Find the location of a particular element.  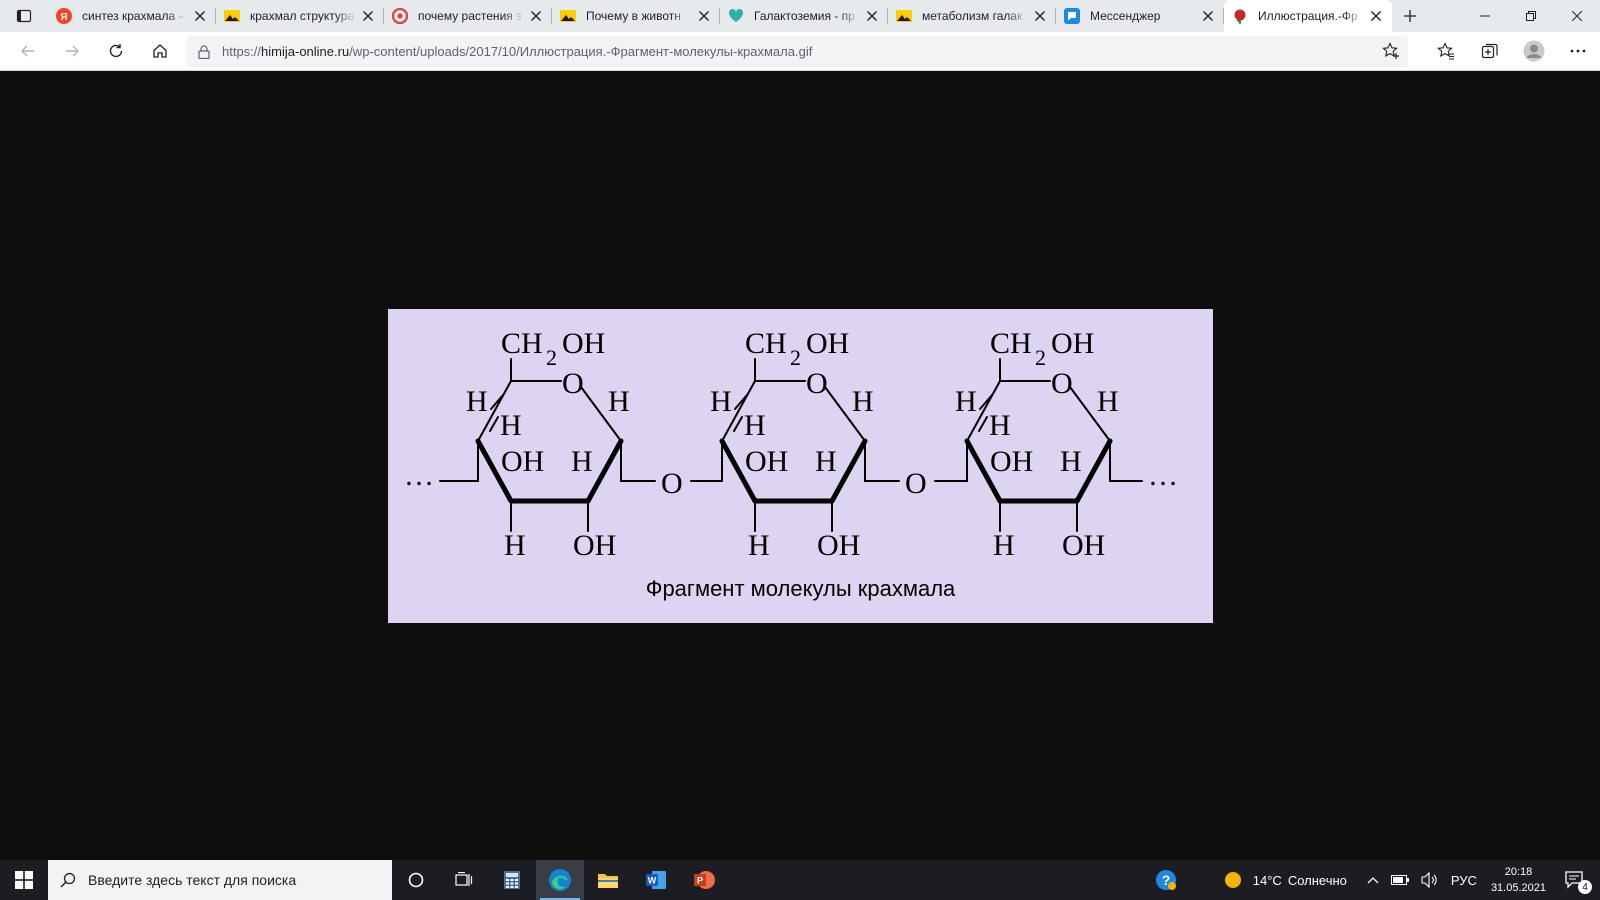

help-icon: ? is located at coordinates (1165, 880).